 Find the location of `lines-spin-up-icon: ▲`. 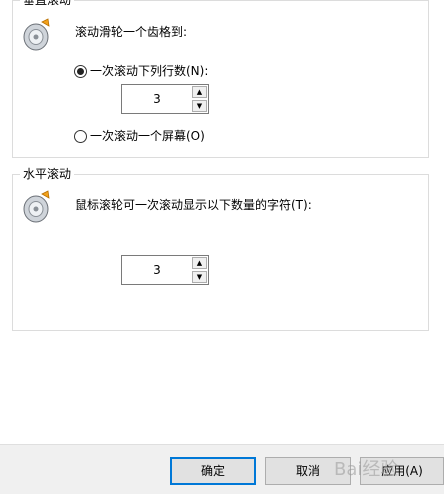

lines-spin-up-icon: ▲ is located at coordinates (199, 92).